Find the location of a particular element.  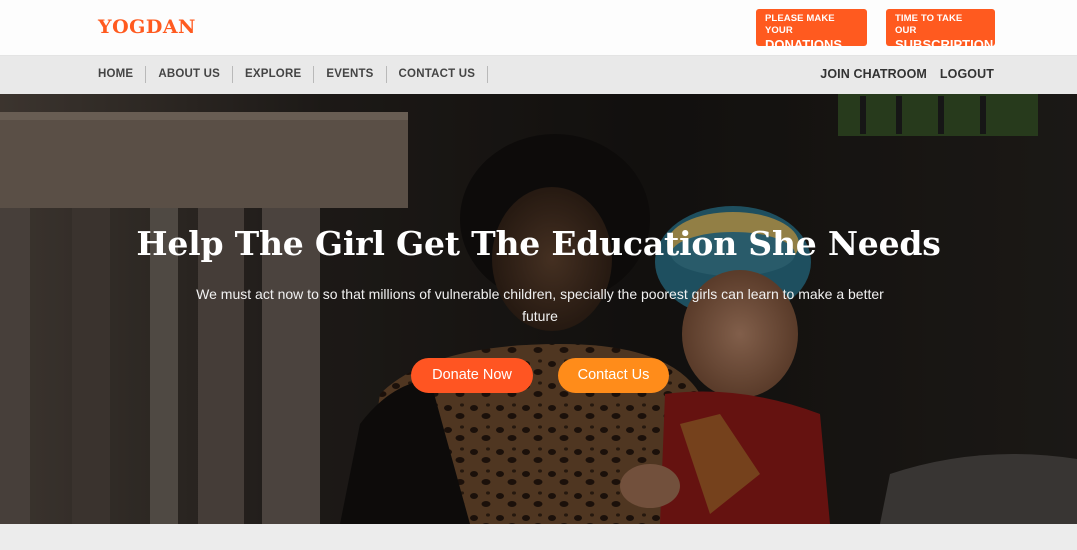

subscription-cta-line1: TIME TO TAKE OUR is located at coordinates (929, 24).